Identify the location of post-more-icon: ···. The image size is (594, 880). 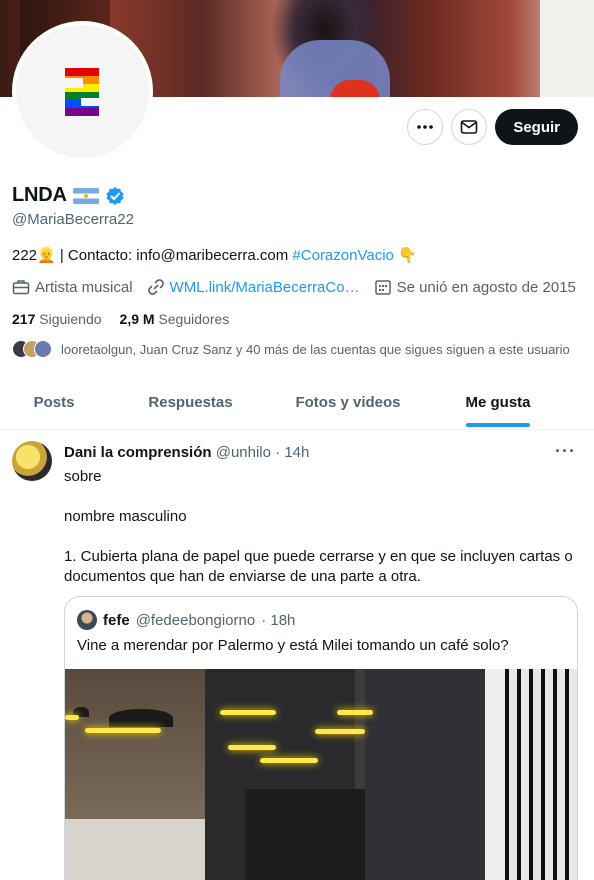
(565, 451).